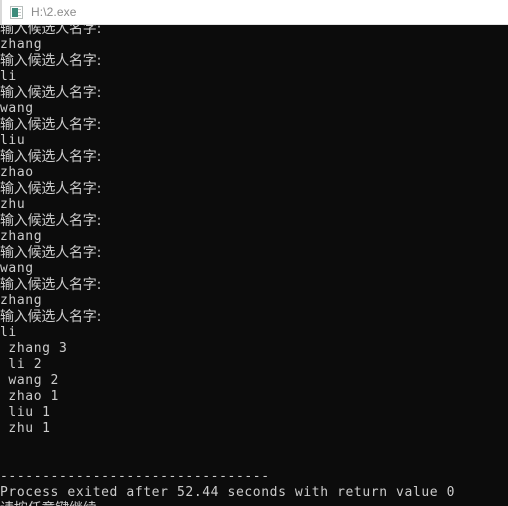  I want to click on window-title: H:\2.exe, so click(54, 11).